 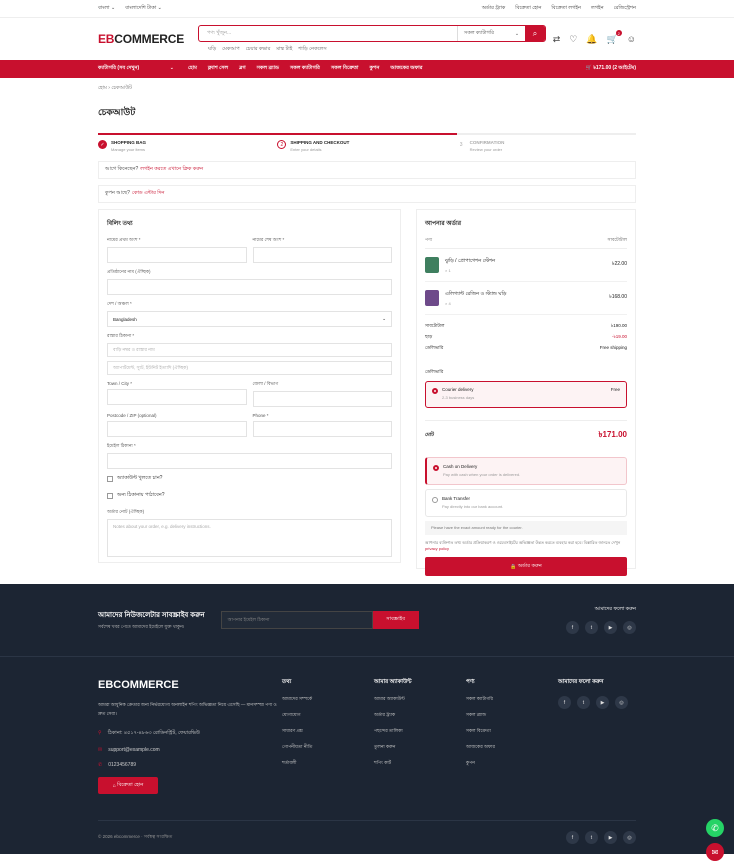 I want to click on search-category-select: সকল ক্যাটাগরি ⌄, so click(x=491, y=33).